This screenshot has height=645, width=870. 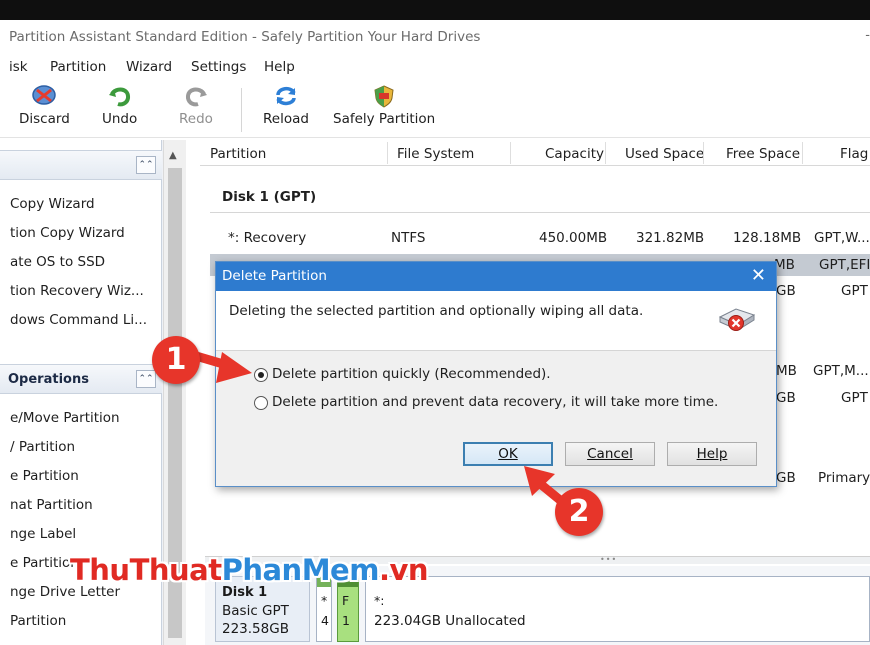 What do you see at coordinates (579, 512) in the screenshot?
I see `step-2-badge: 2` at bounding box center [579, 512].